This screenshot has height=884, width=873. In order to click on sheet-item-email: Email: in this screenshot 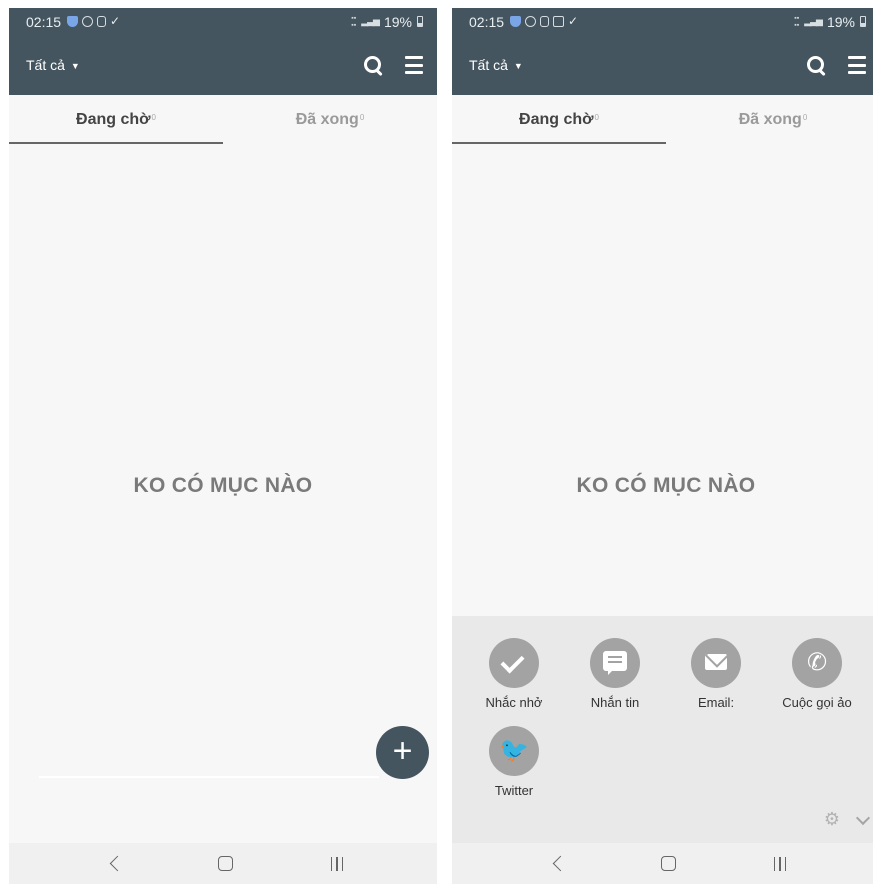, I will do `click(716, 674)`.